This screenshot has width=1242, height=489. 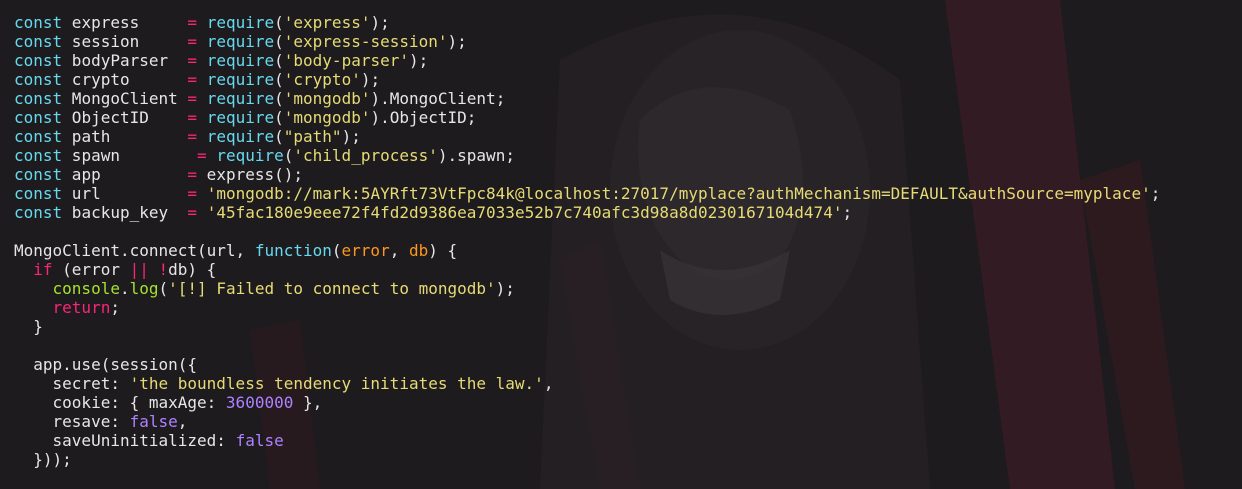 I want to click on code-token: ).spawn;, so click(x=476, y=155).